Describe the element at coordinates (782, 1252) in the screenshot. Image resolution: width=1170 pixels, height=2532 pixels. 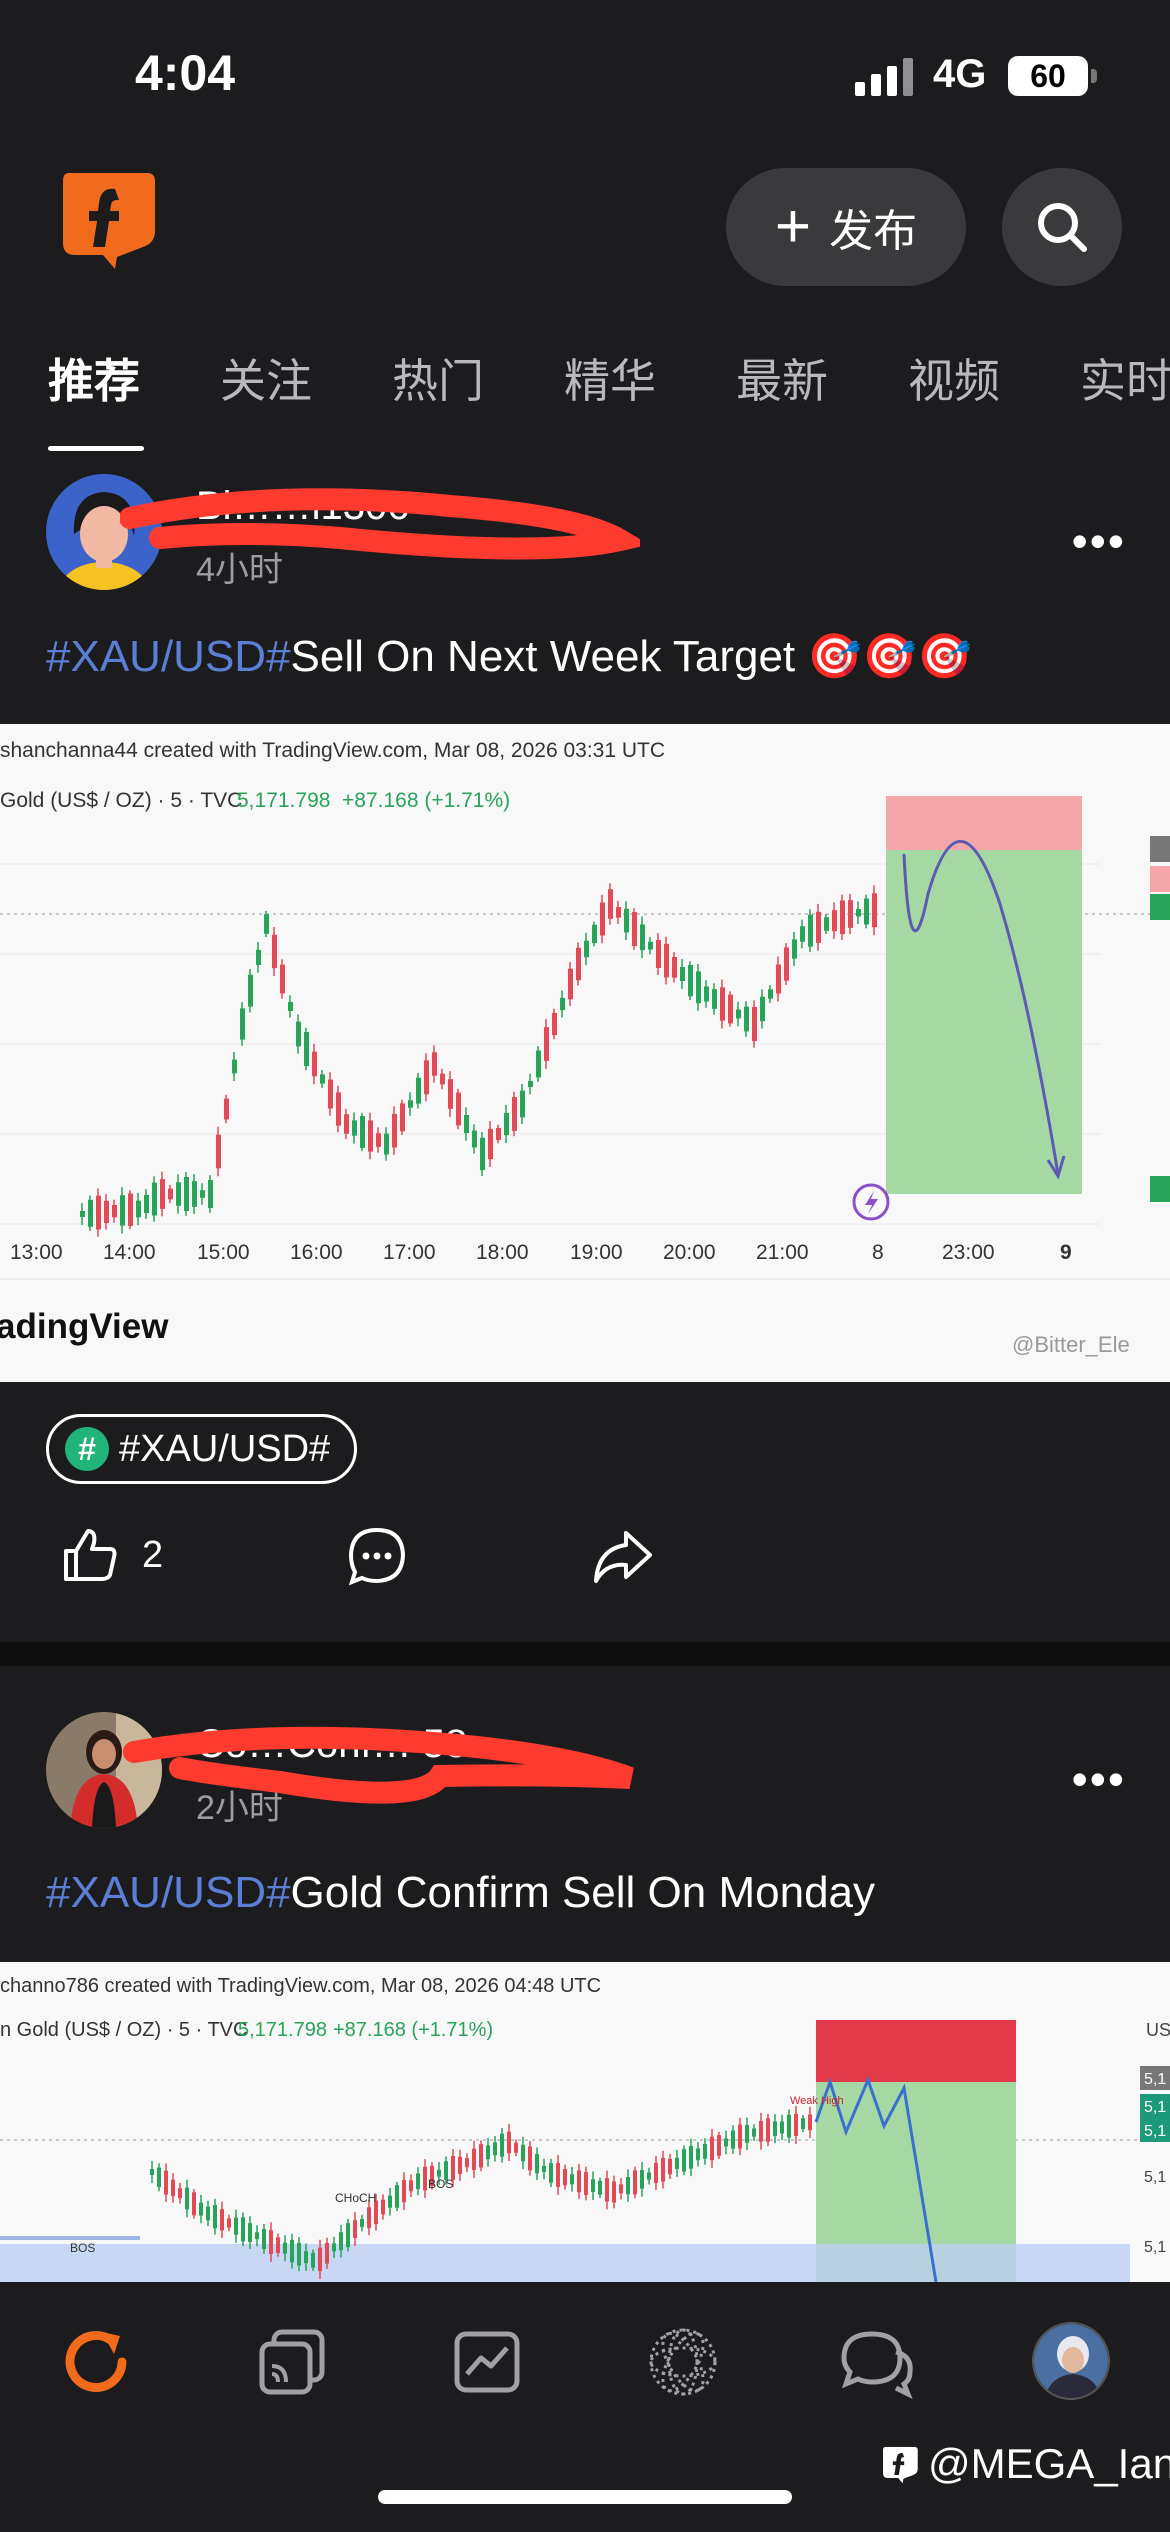
I see `x-tick-label: 21:00` at that location.